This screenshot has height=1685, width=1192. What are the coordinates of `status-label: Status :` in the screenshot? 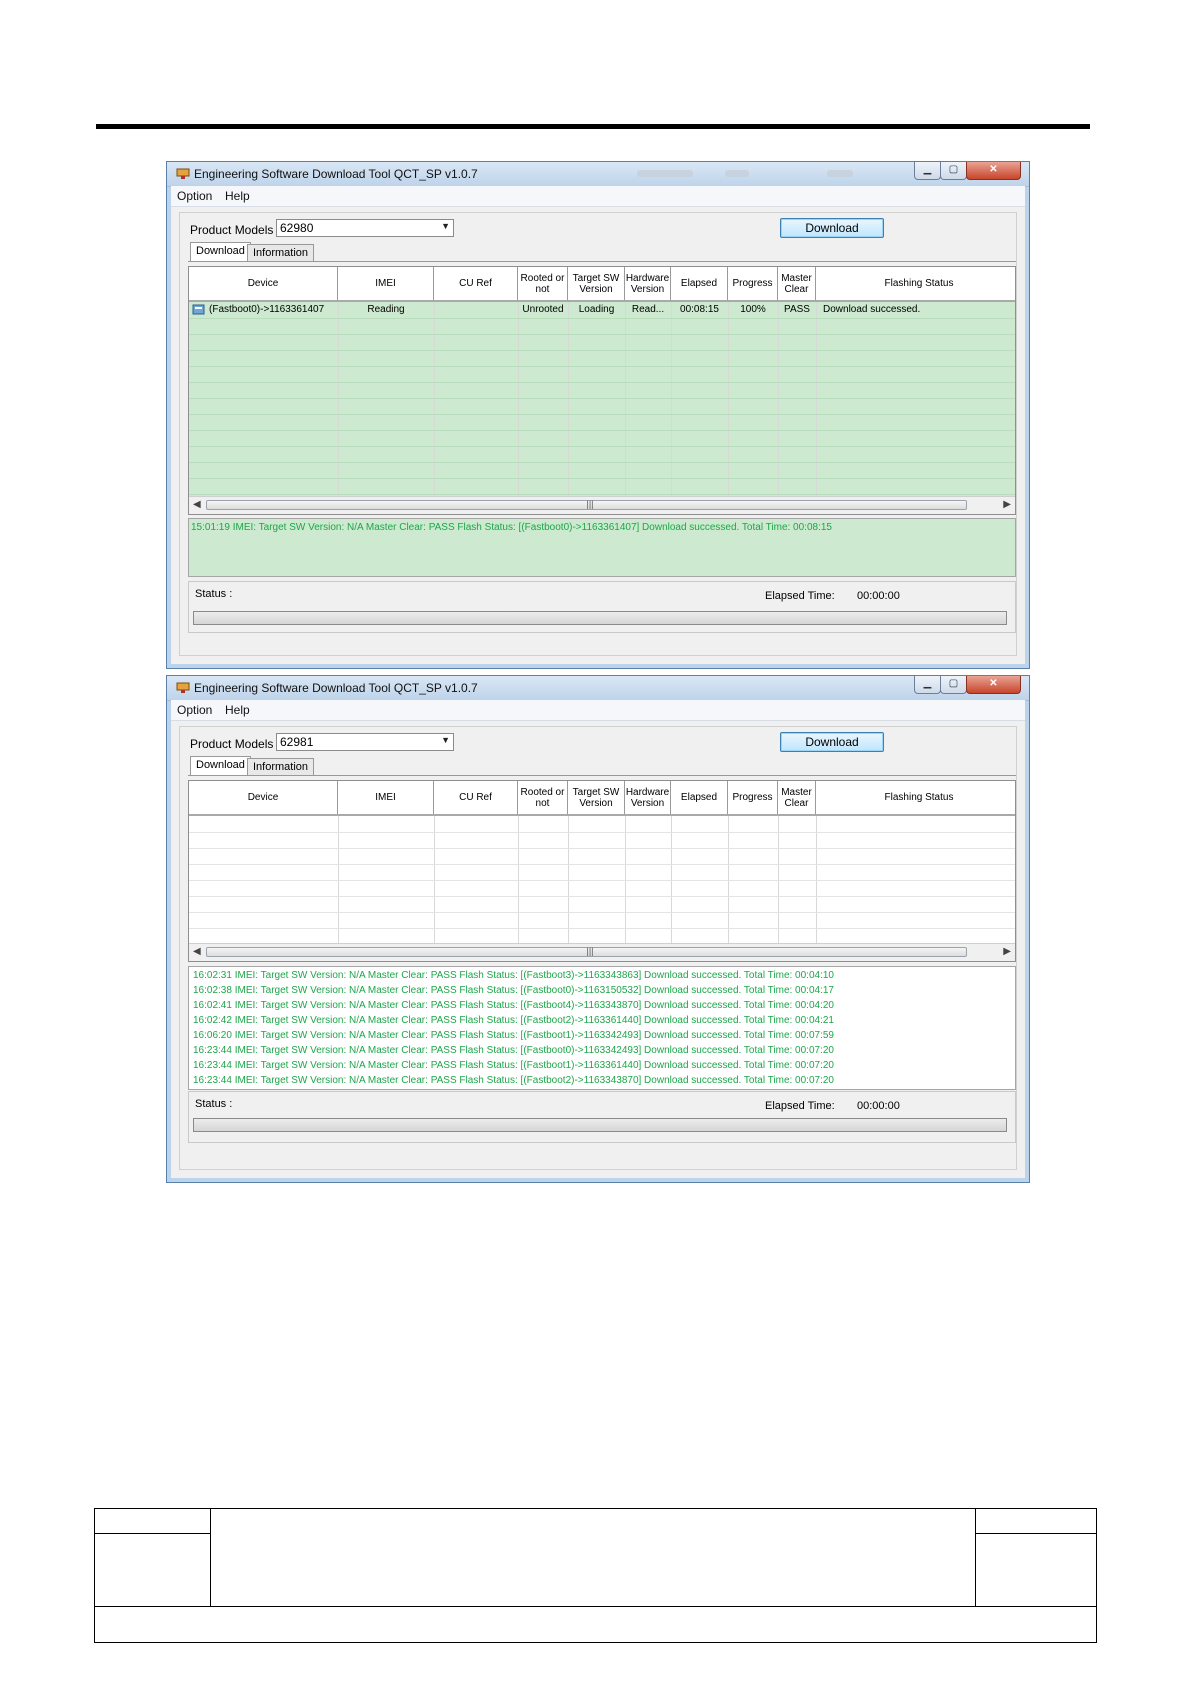 It's located at (214, 594).